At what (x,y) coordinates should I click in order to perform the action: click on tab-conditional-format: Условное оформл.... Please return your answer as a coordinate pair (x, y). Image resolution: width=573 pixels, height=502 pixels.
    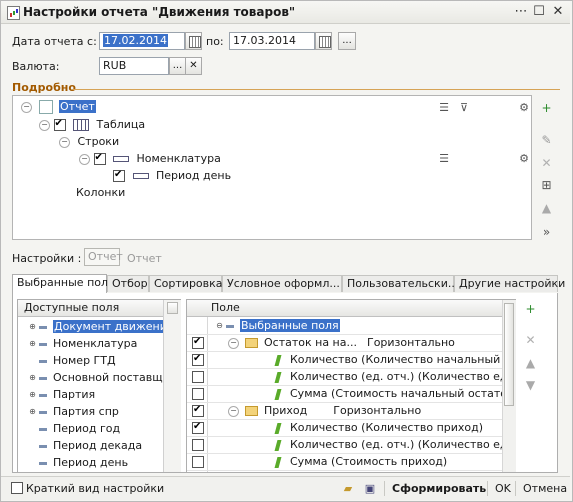
    Looking at the image, I should click on (282, 283).